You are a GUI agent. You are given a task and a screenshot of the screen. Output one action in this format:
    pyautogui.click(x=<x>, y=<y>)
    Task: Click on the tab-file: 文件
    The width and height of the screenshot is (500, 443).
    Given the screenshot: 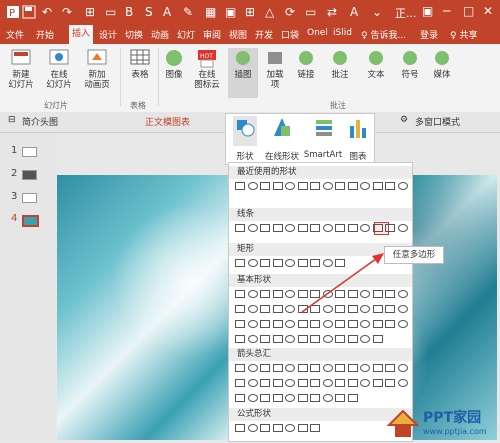 What is the action you would take?
    pyautogui.click(x=15, y=34)
    